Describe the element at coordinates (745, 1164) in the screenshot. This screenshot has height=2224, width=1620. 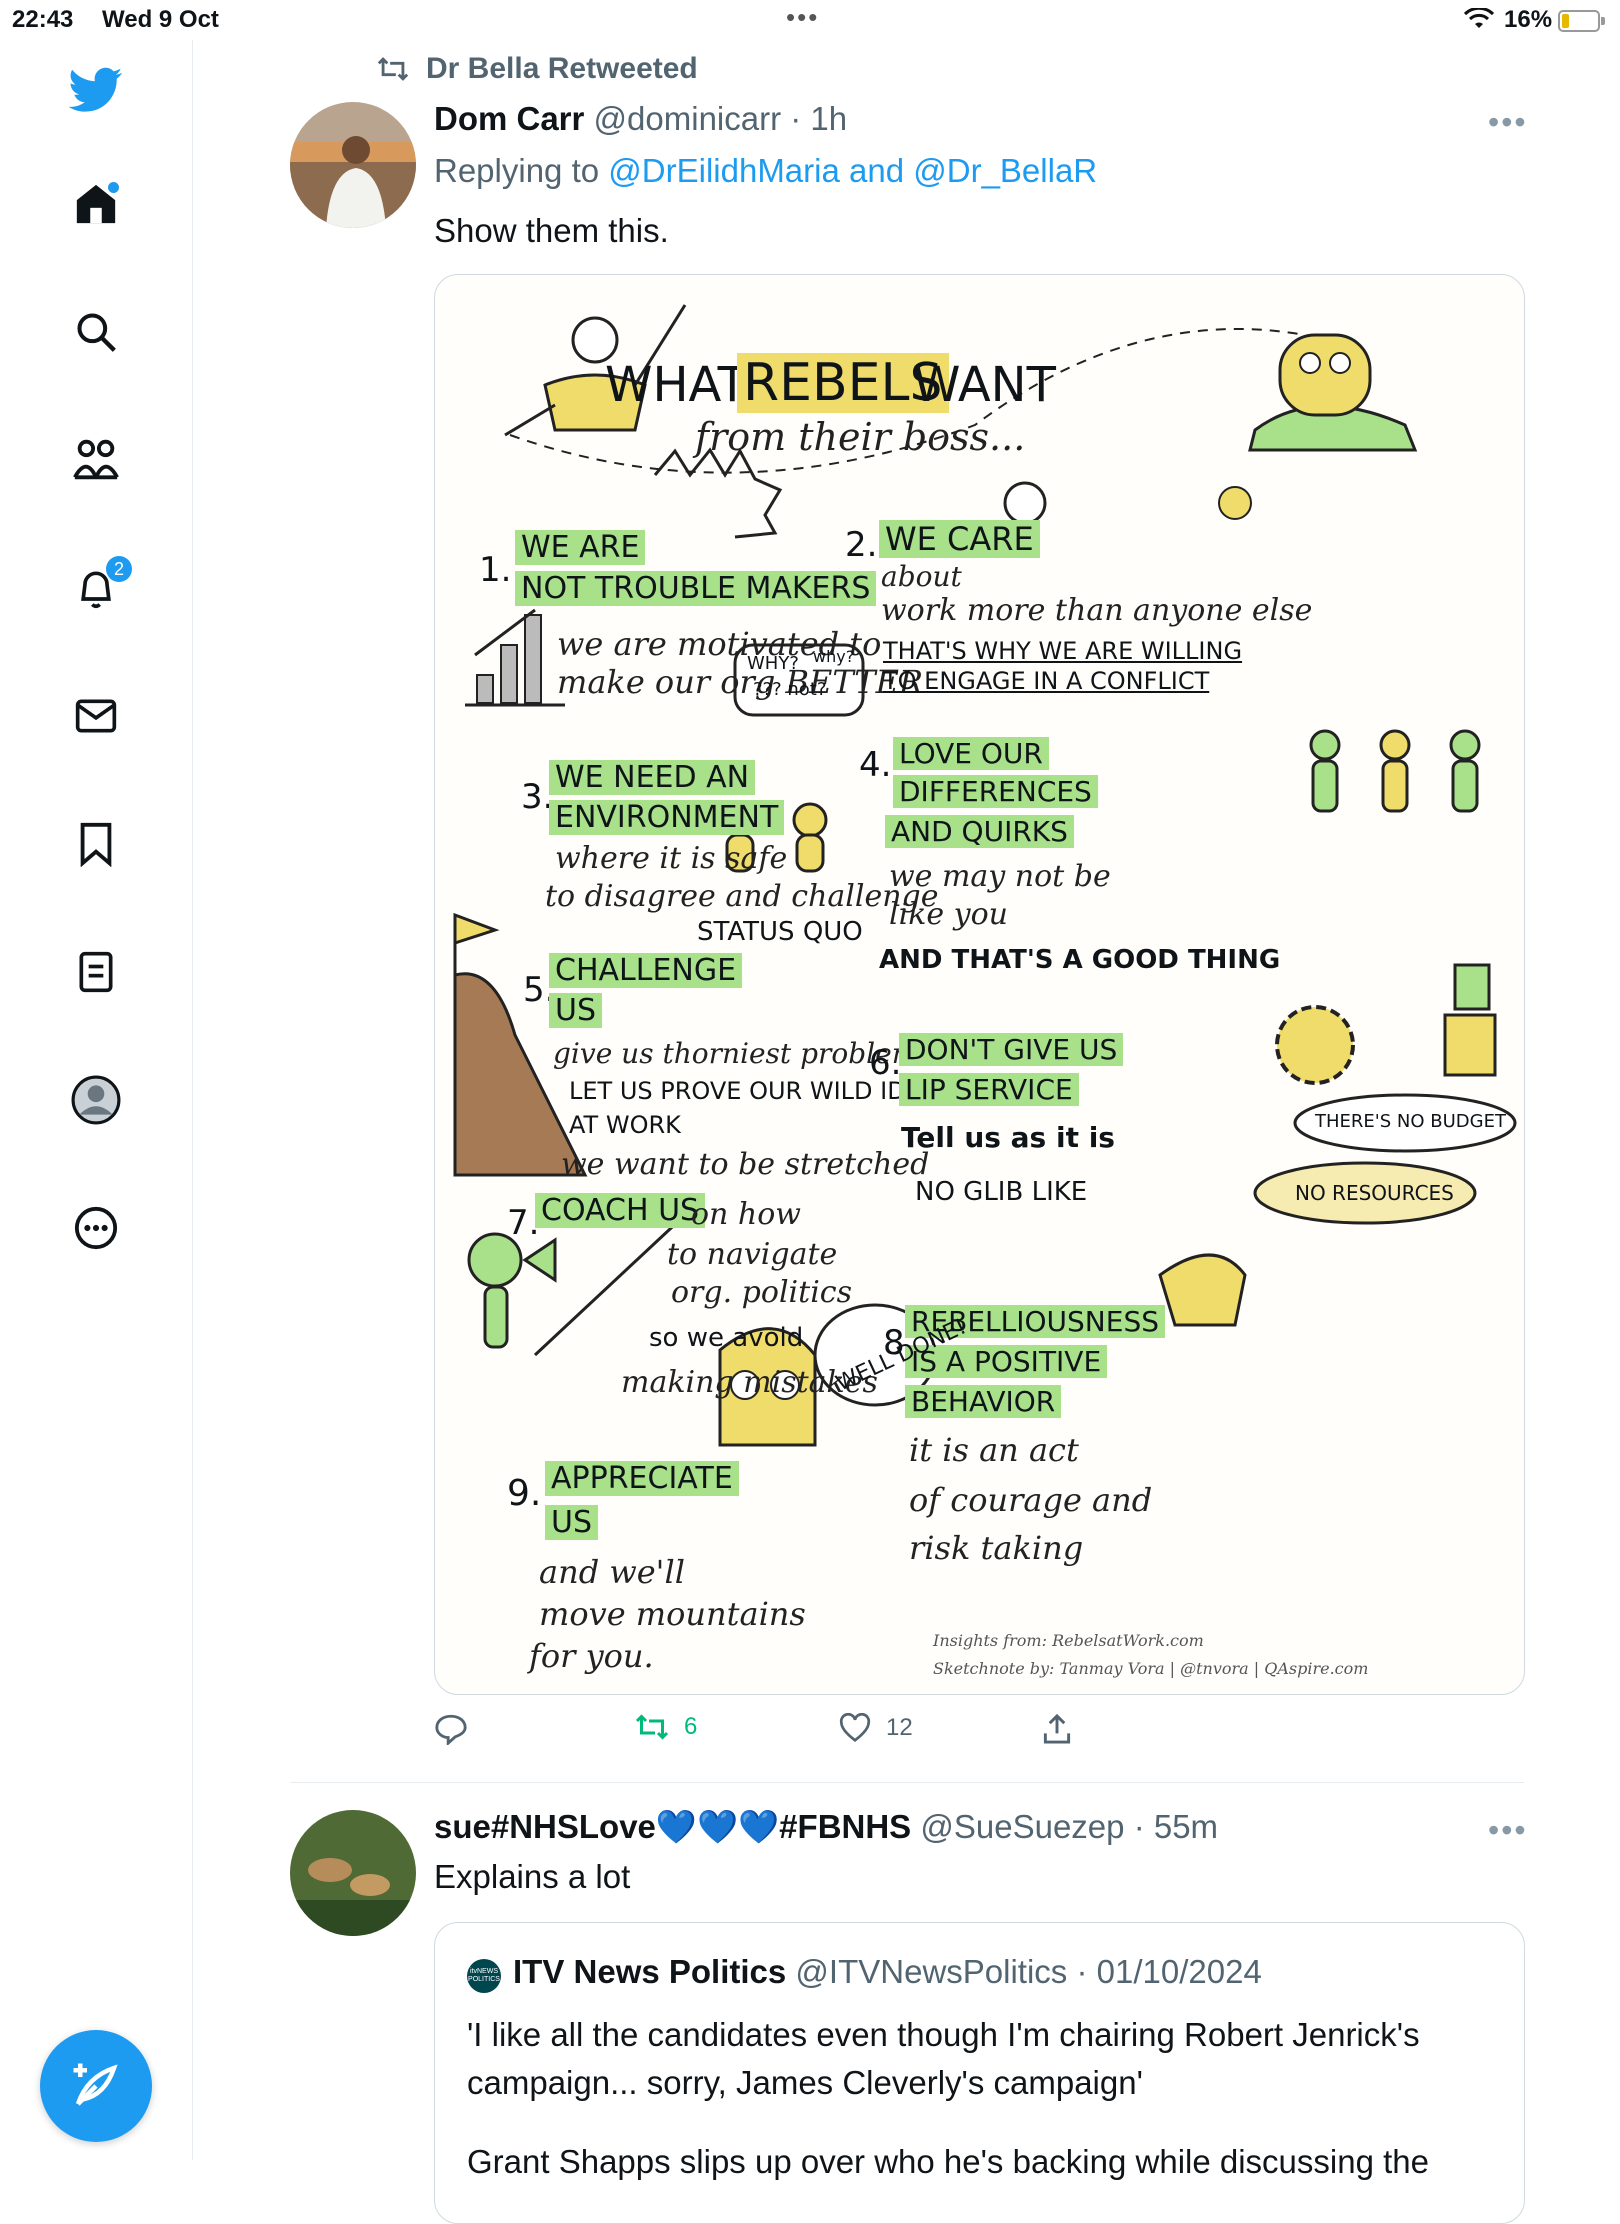
I see `sketch-text: we want to be stretched` at that location.